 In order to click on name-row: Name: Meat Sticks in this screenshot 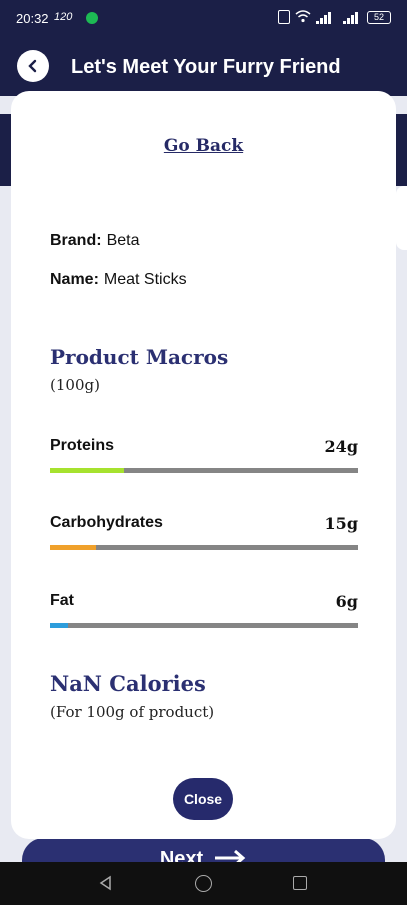, I will do `click(118, 280)`.